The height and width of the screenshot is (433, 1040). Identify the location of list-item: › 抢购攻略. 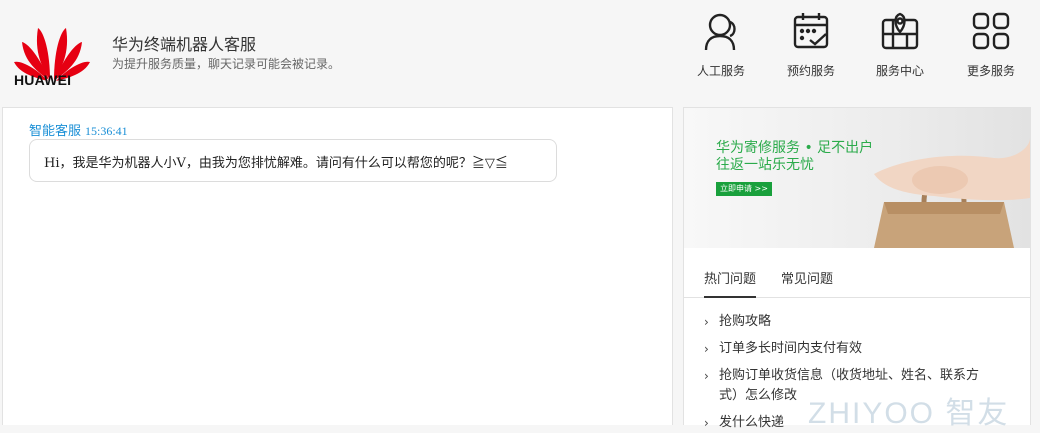
(854, 322).